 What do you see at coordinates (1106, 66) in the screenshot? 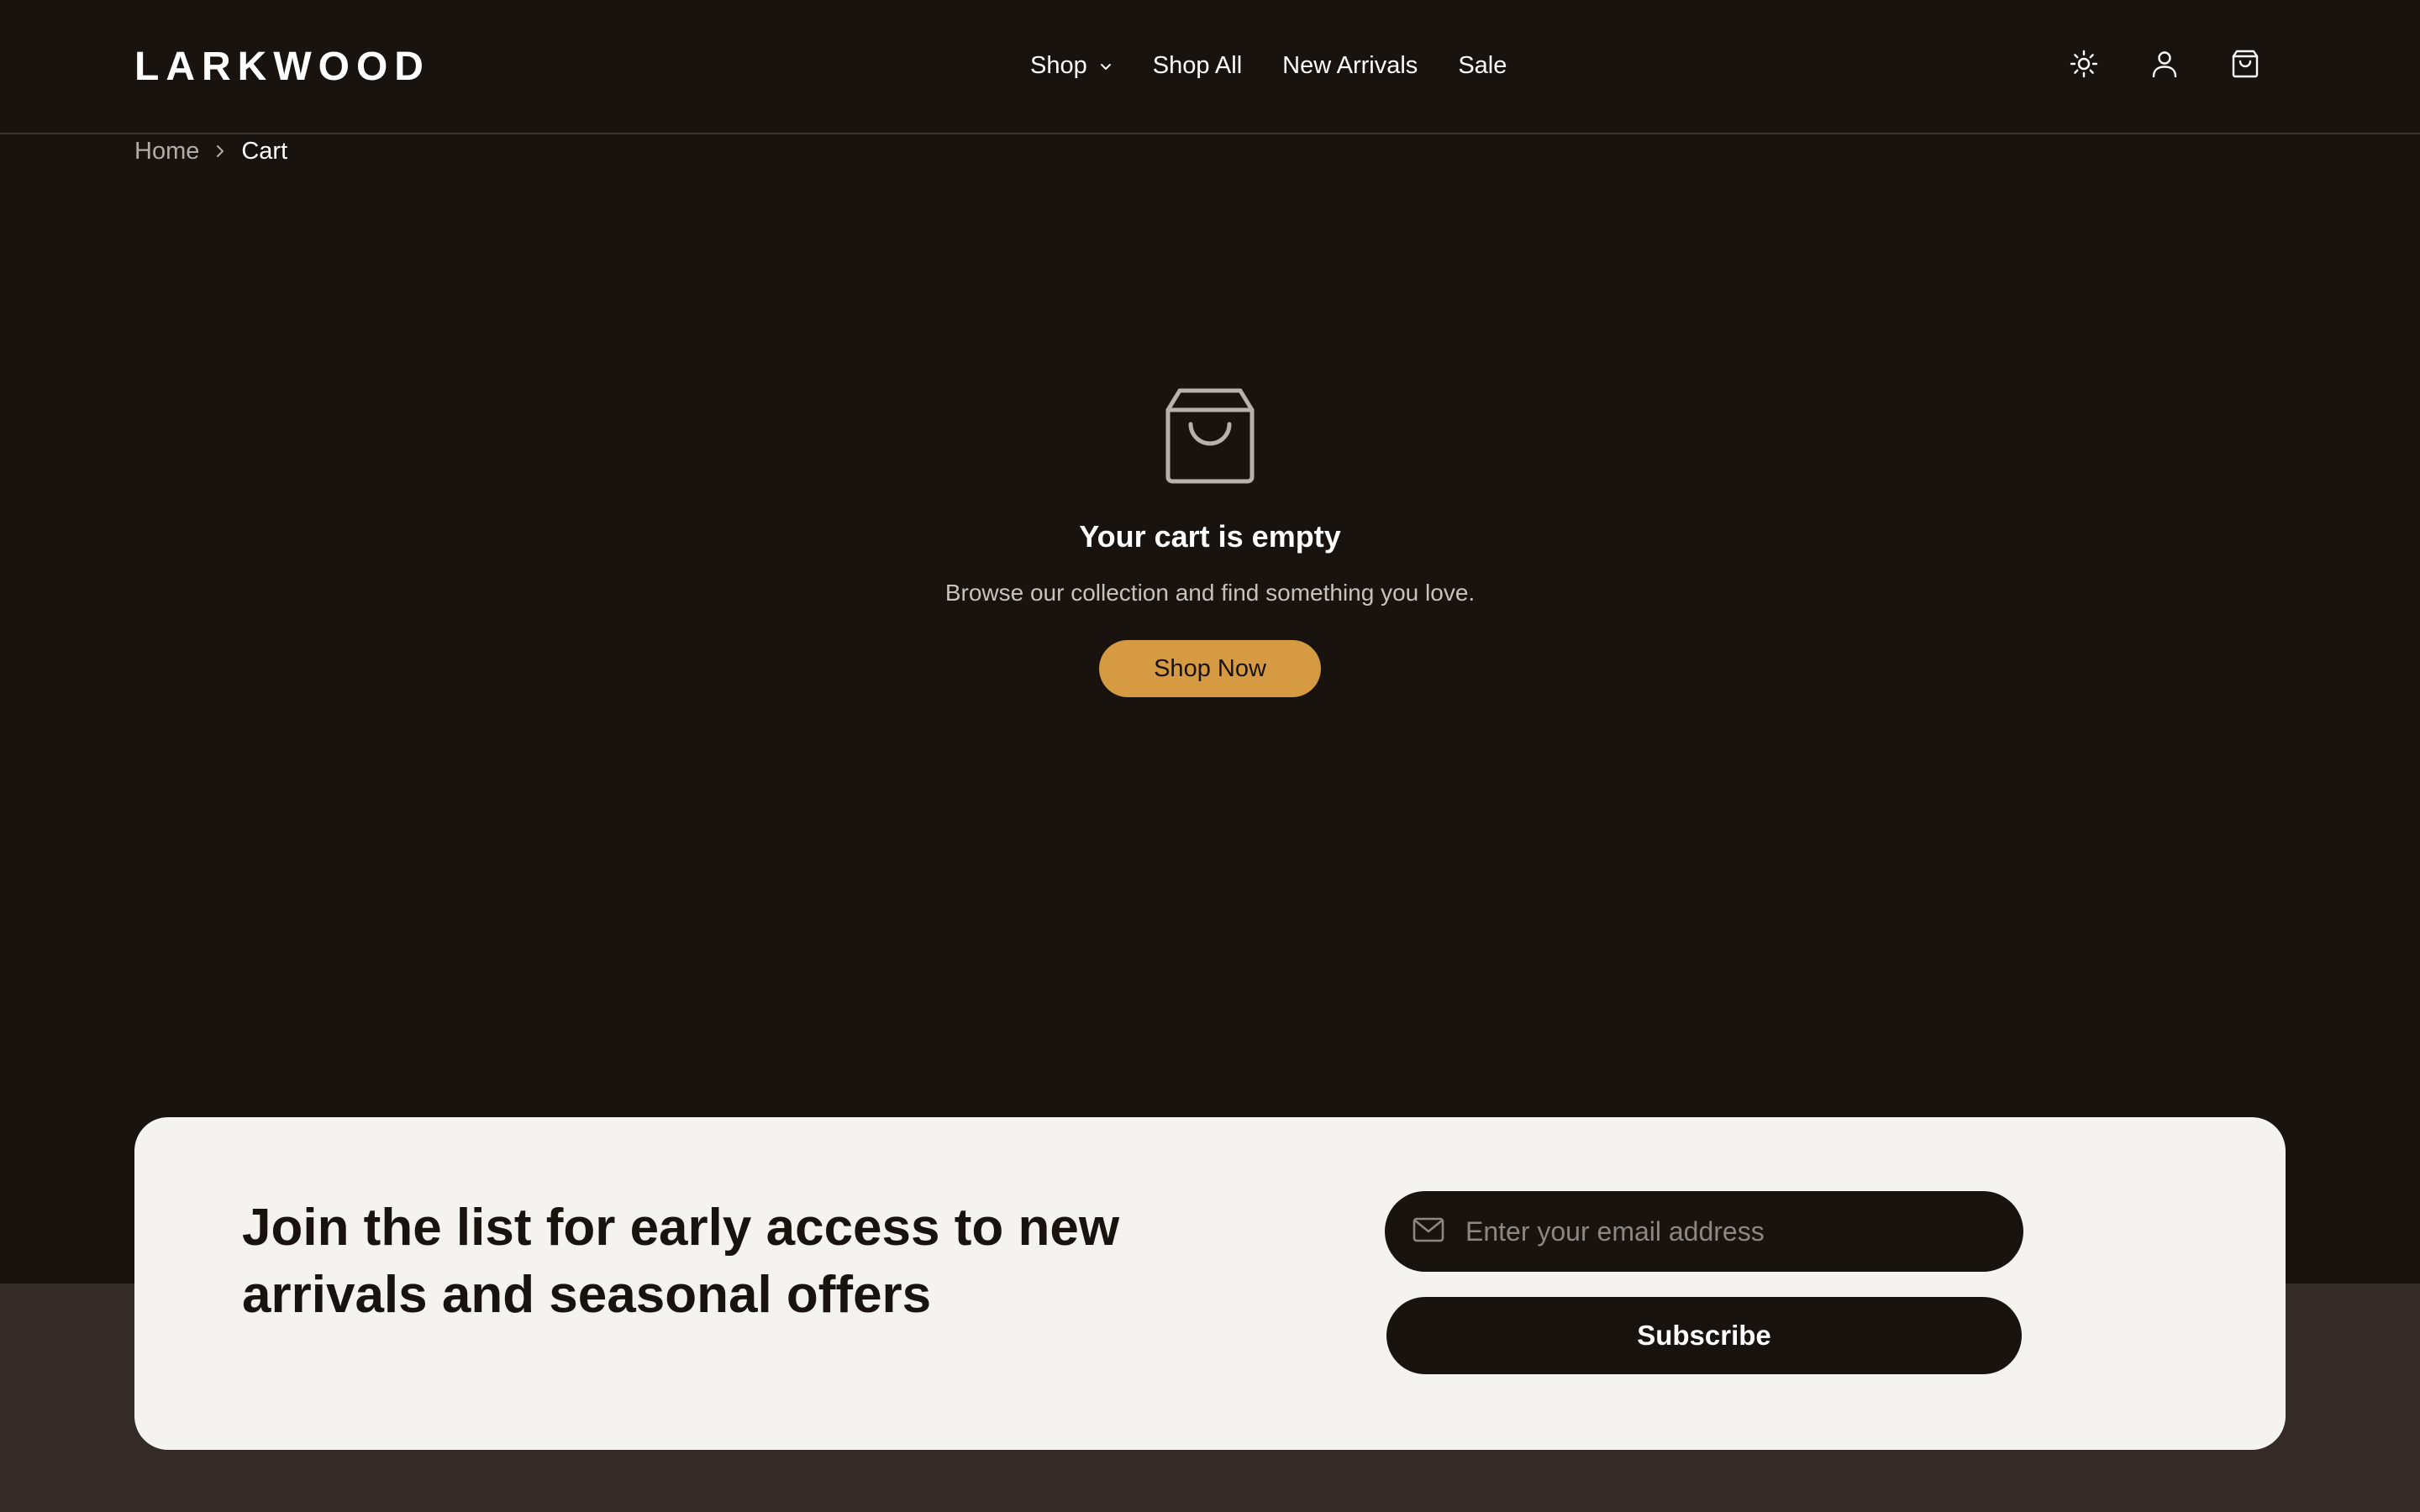
I see `chevron-down-icon` at bounding box center [1106, 66].